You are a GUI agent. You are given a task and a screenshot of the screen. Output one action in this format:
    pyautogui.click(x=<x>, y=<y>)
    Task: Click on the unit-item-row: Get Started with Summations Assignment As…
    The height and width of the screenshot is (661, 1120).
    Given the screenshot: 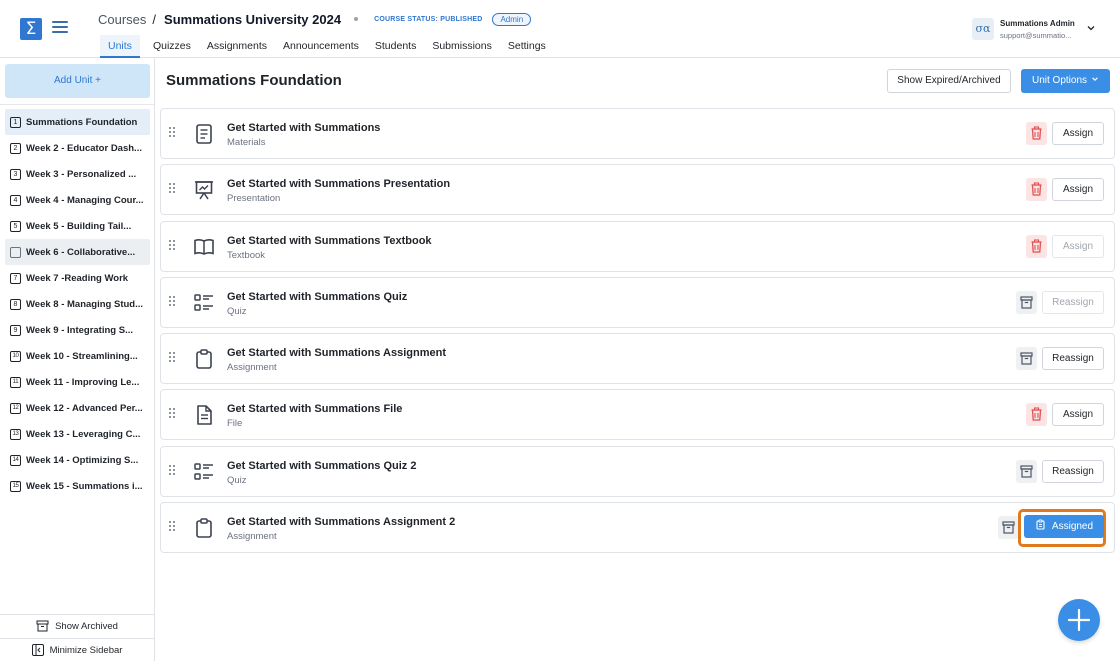 What is the action you would take?
    pyautogui.click(x=637, y=359)
    